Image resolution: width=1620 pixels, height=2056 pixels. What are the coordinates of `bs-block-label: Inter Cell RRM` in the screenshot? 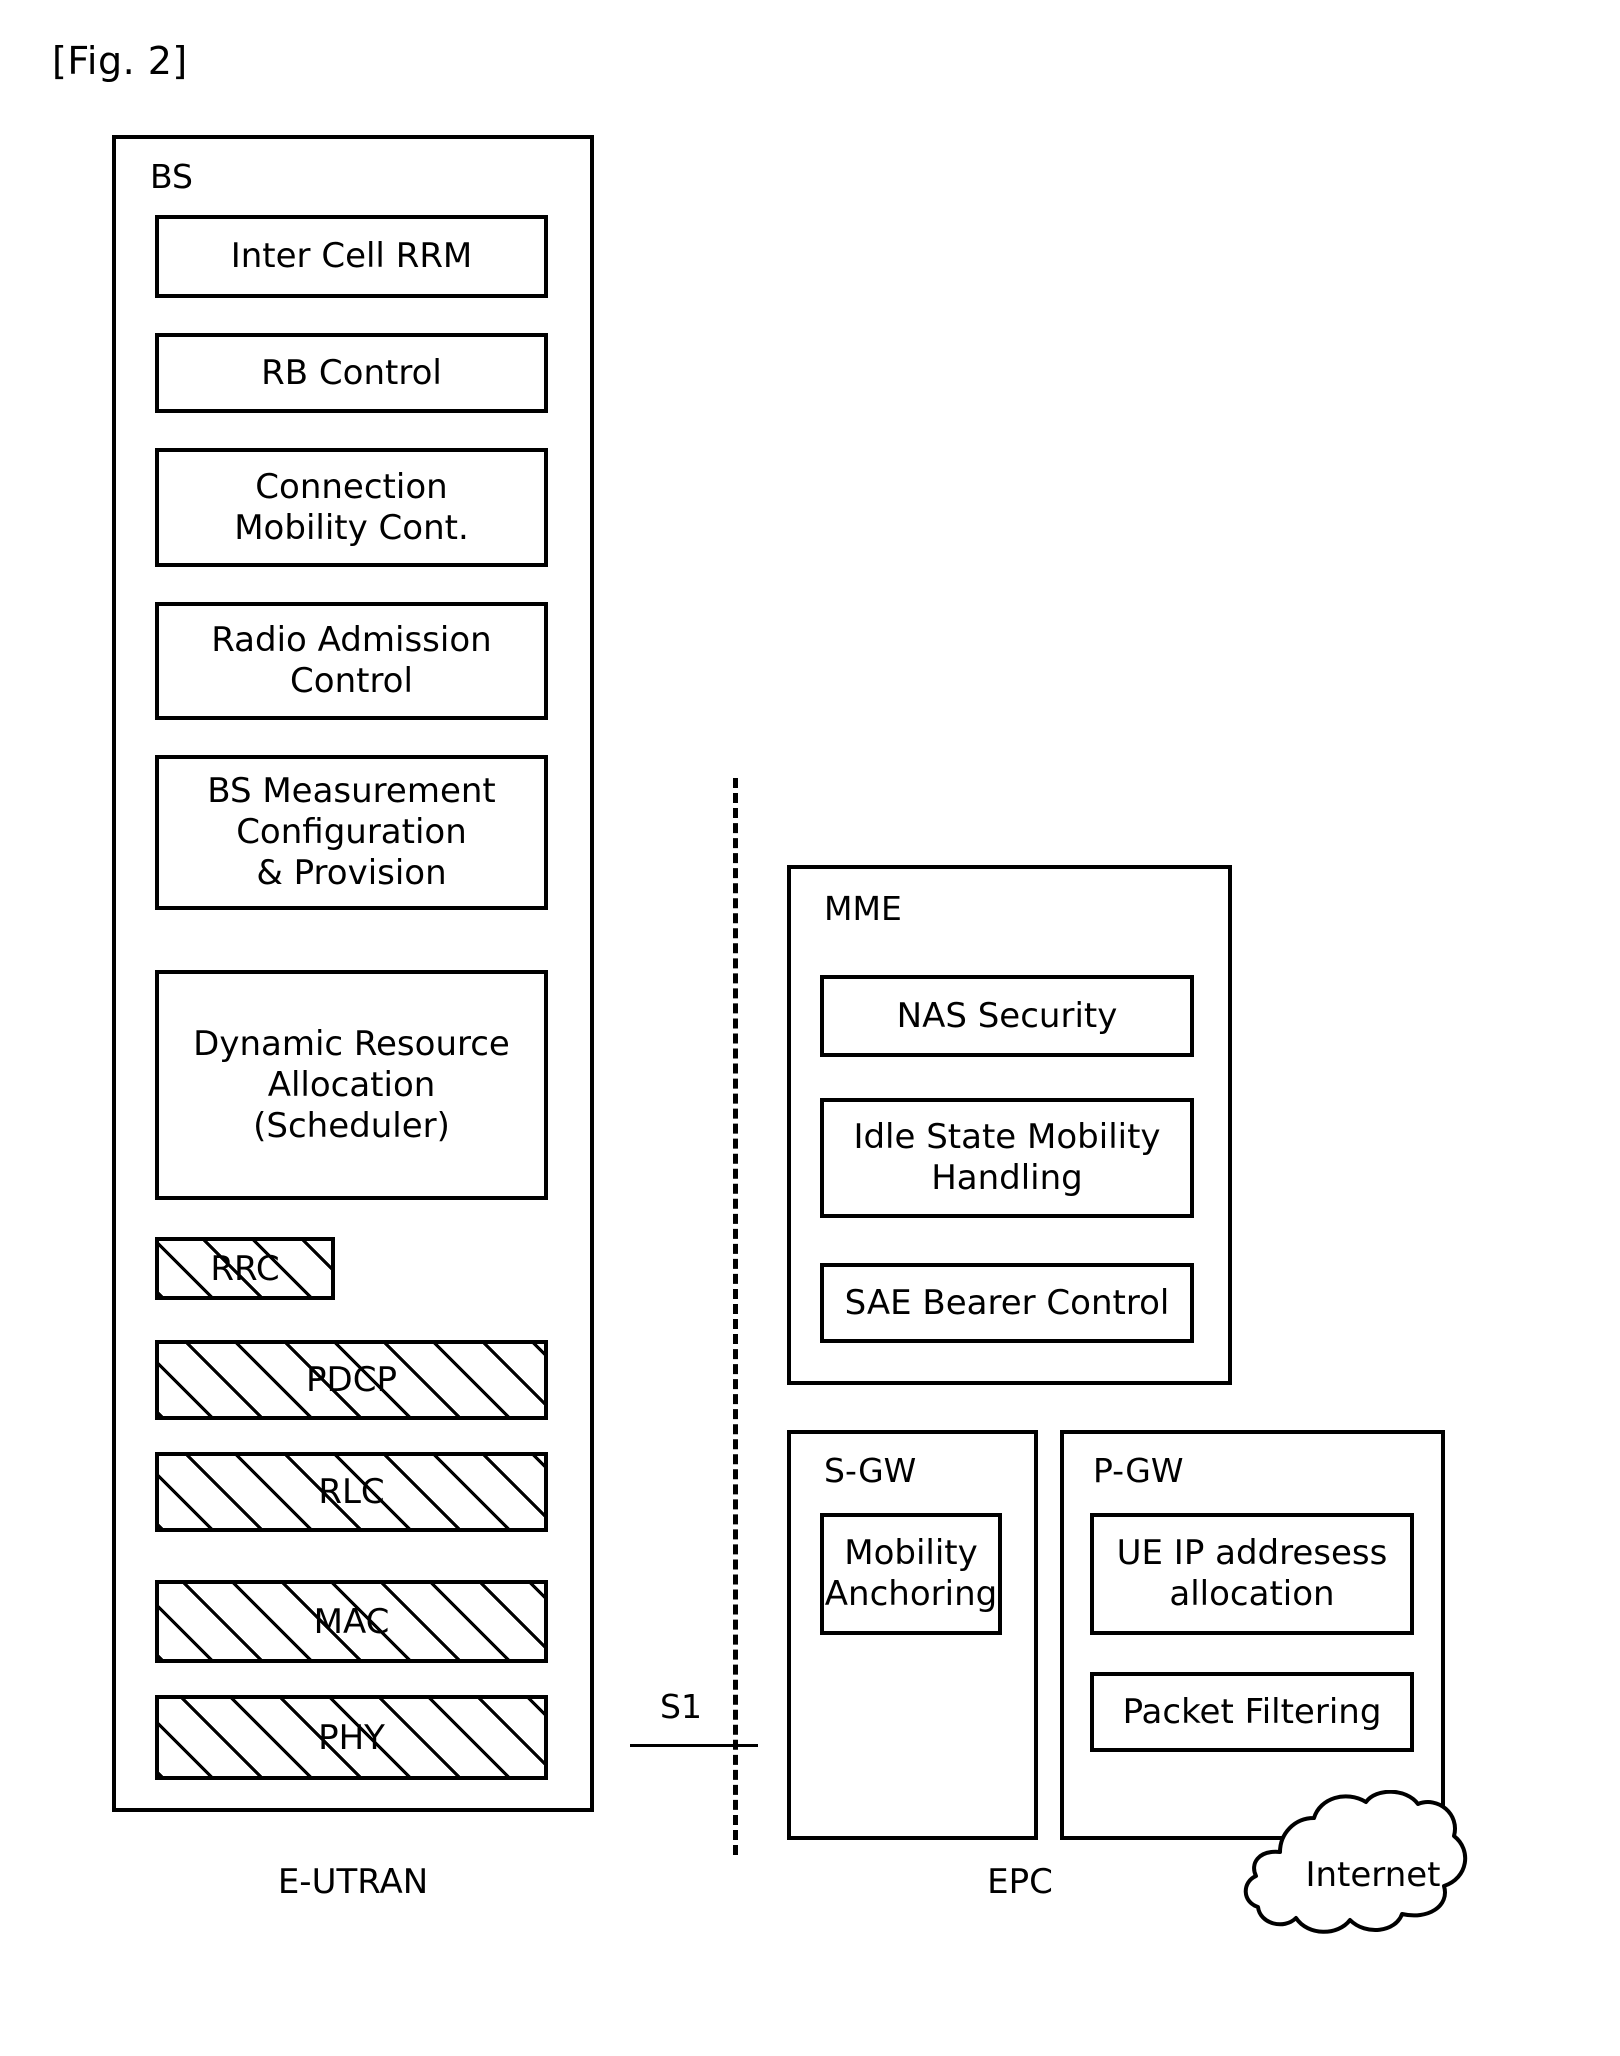 It's located at (351, 256).